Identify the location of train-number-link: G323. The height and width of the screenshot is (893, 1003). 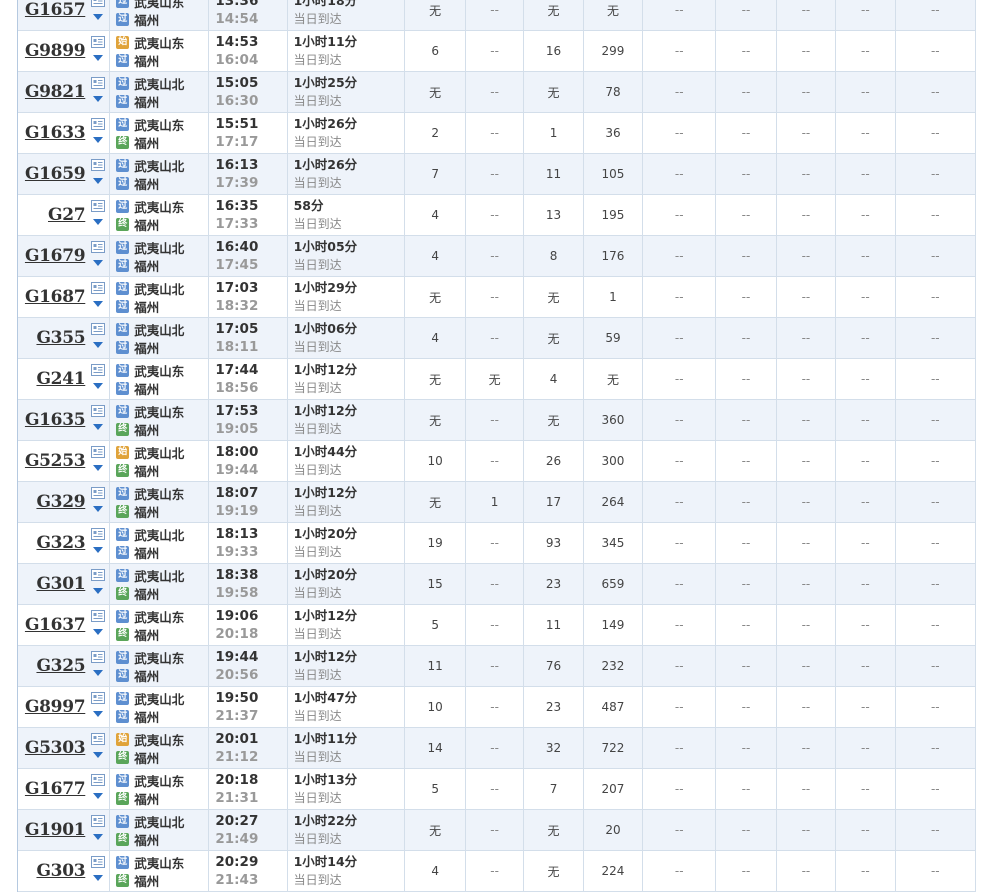
(60, 543).